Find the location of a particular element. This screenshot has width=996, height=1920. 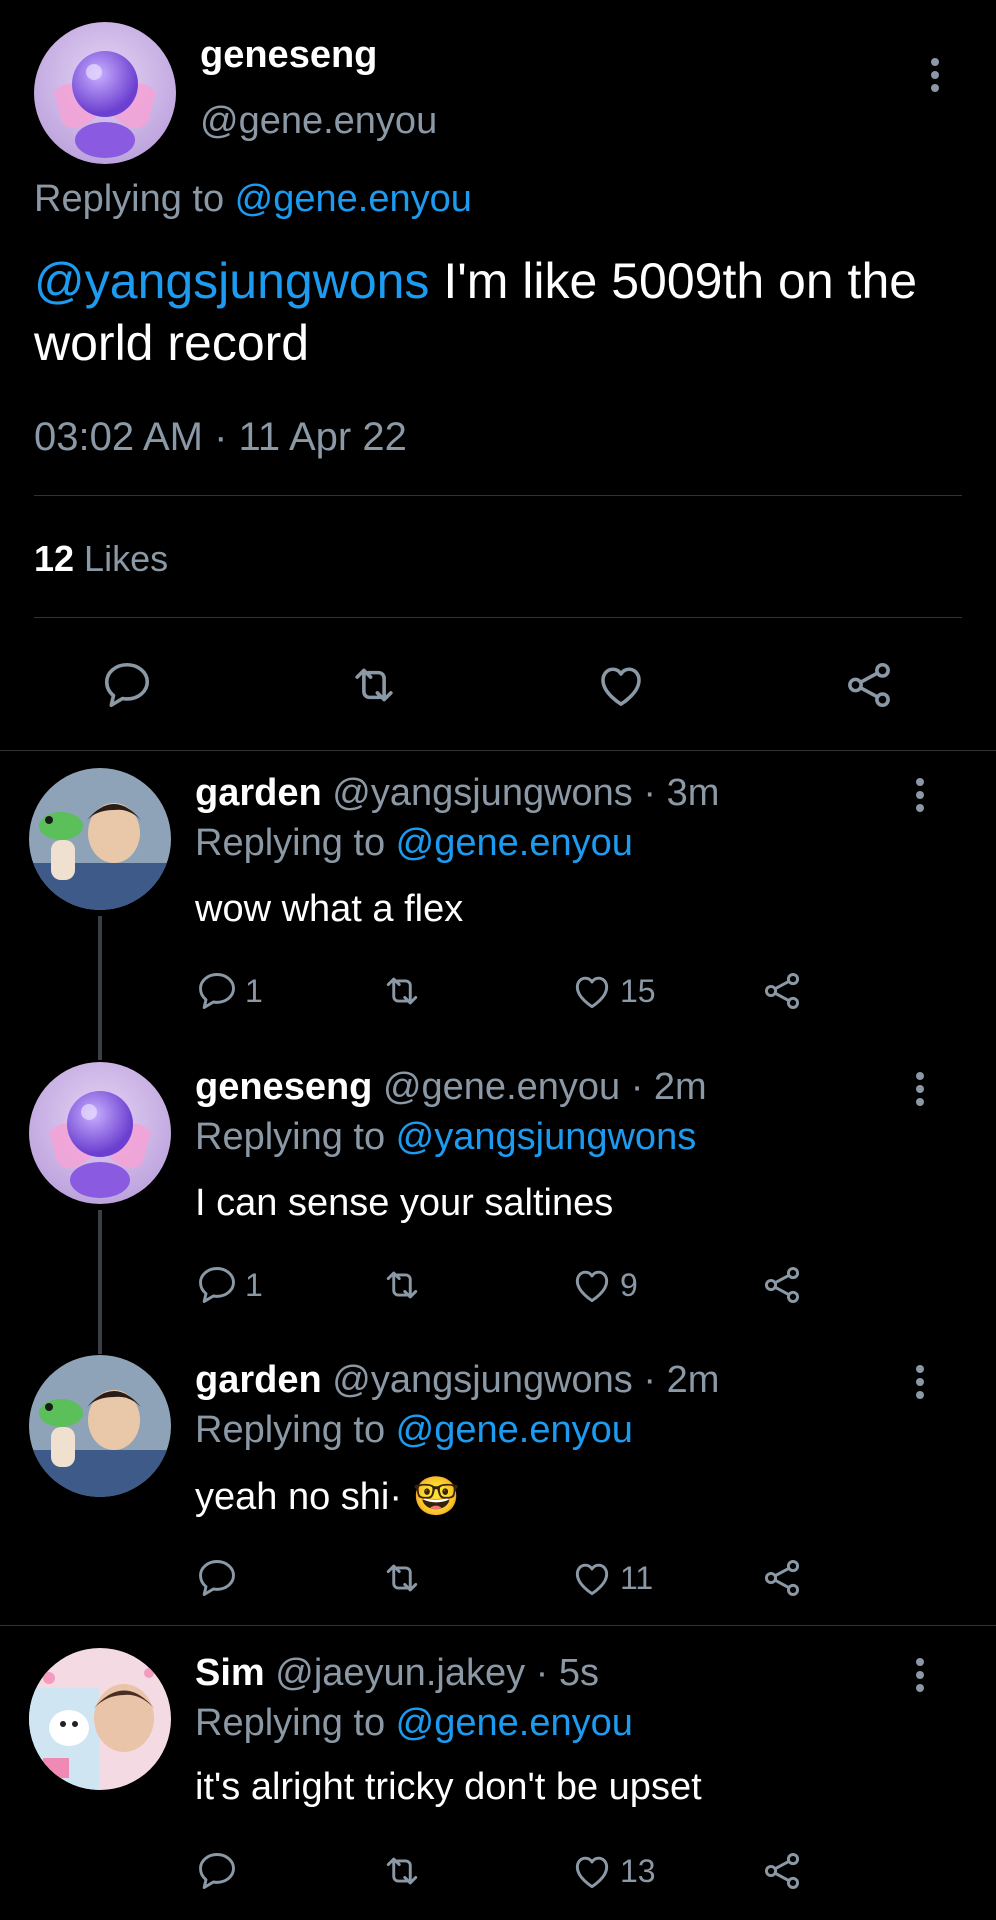

like-button: 15 is located at coordinates (613, 991).